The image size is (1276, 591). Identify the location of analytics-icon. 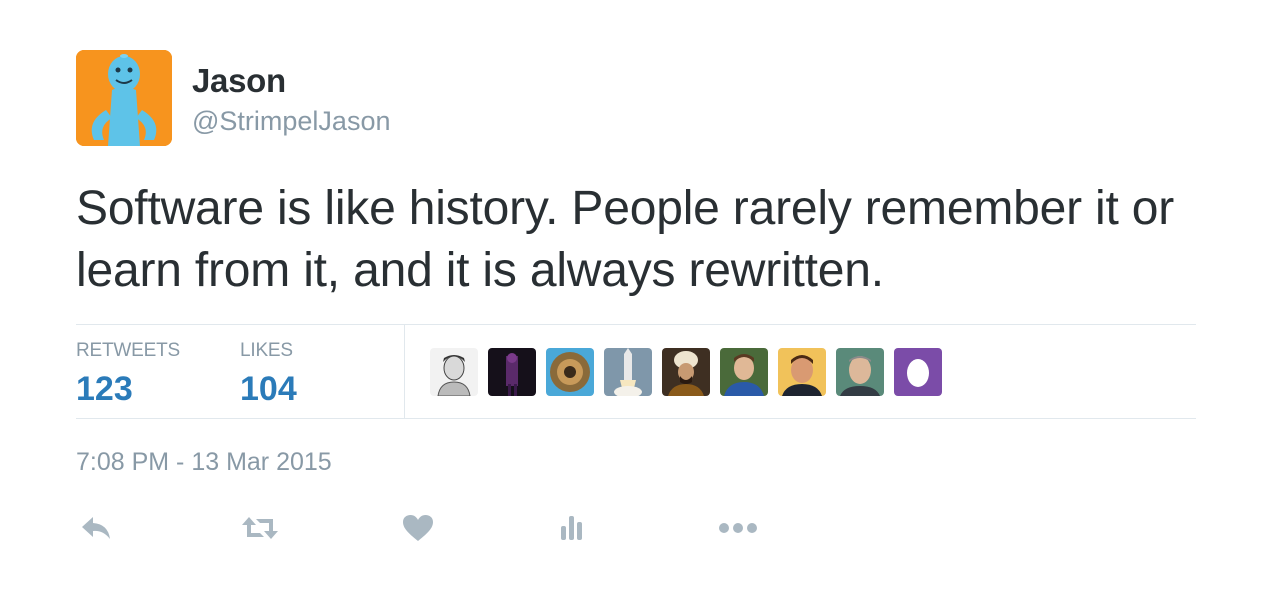
(572, 528).